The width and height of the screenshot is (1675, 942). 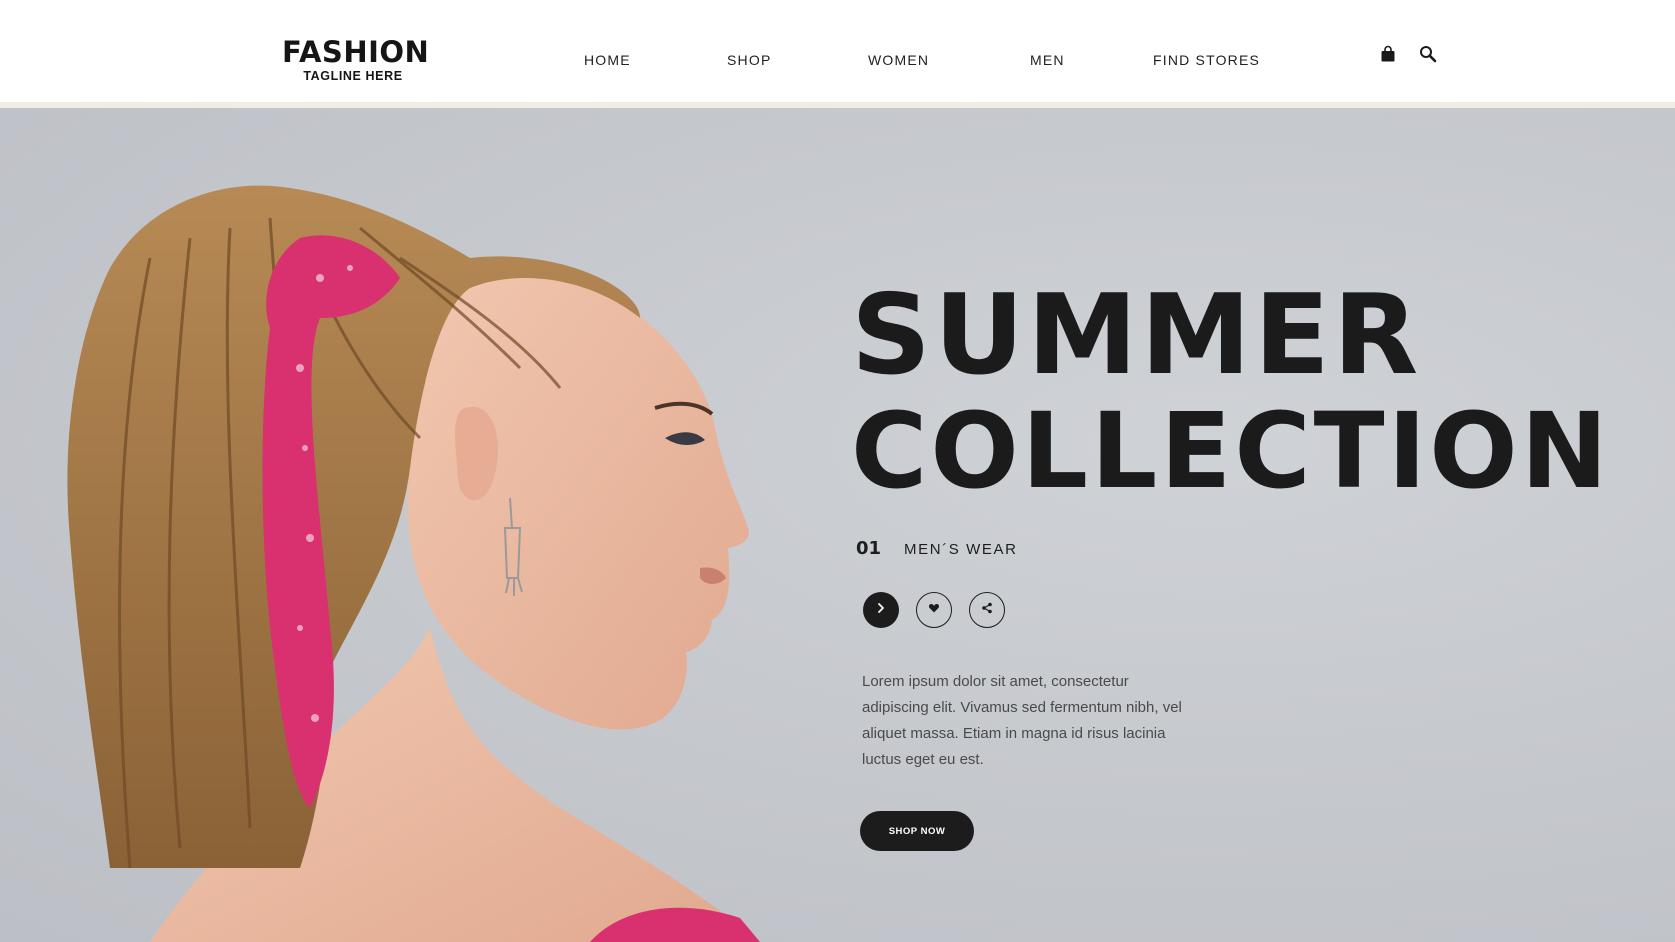 What do you see at coordinates (356, 52) in the screenshot?
I see `brand-name: FASHION` at bounding box center [356, 52].